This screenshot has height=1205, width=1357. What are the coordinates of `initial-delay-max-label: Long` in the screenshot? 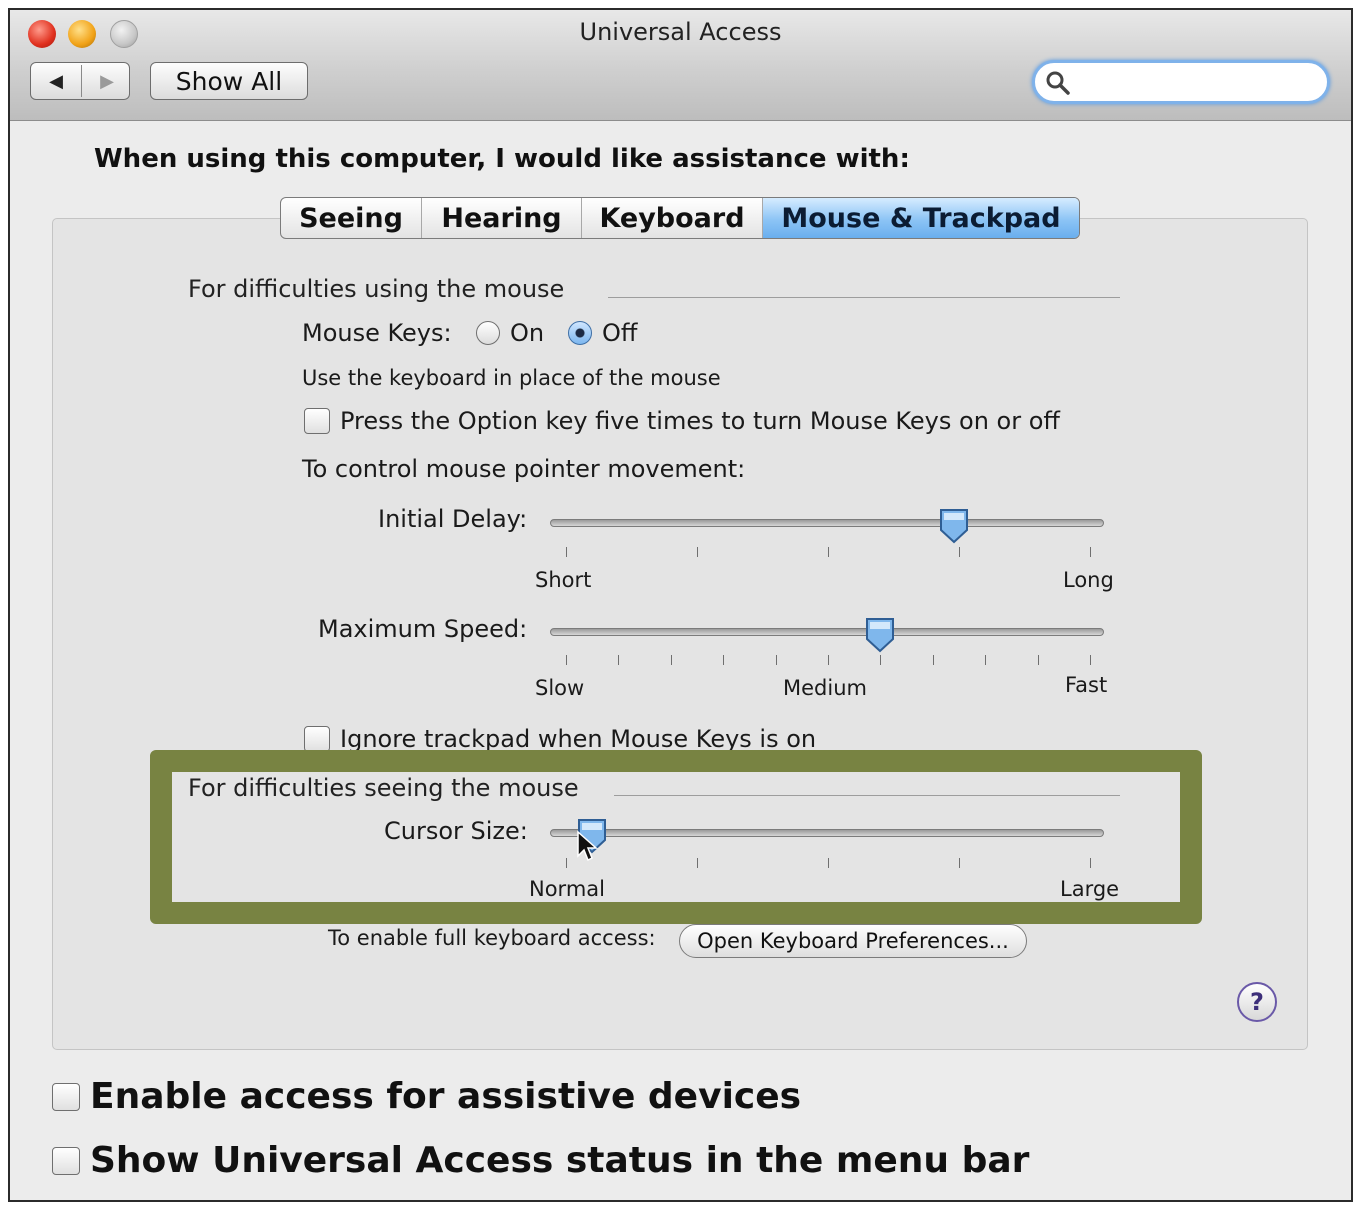 It's located at (1088, 580).